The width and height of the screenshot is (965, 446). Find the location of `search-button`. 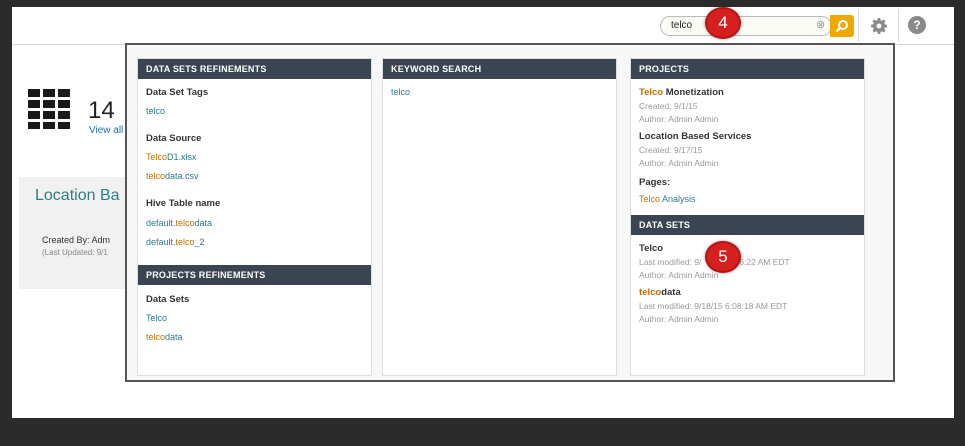

search-button is located at coordinates (842, 26).